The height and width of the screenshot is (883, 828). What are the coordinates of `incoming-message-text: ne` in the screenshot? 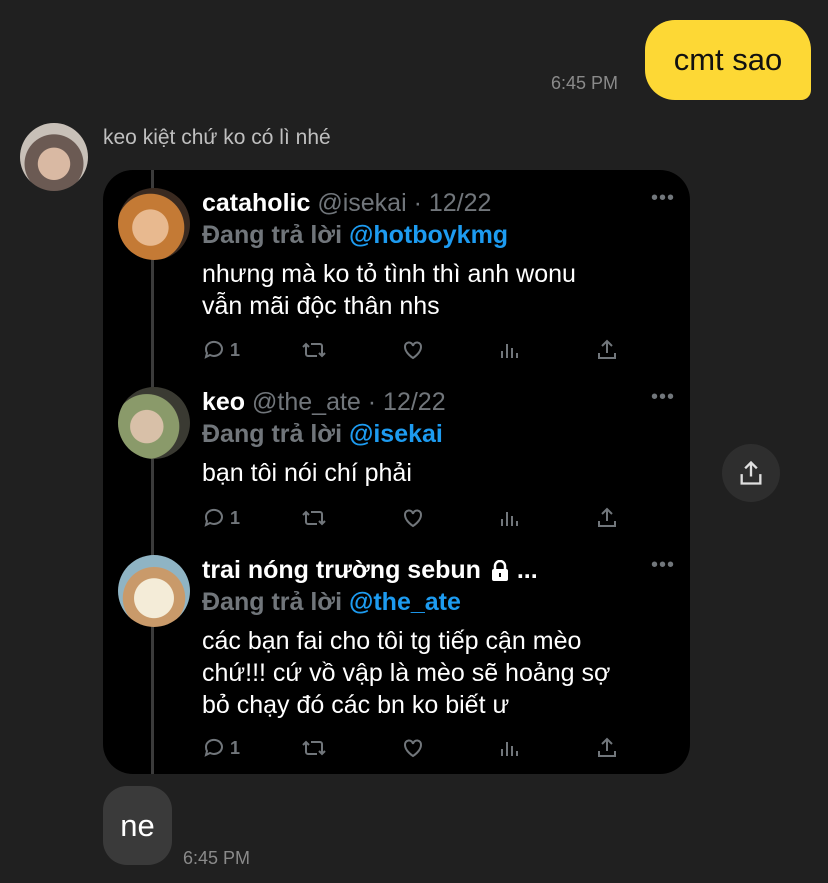 It's located at (137, 825).